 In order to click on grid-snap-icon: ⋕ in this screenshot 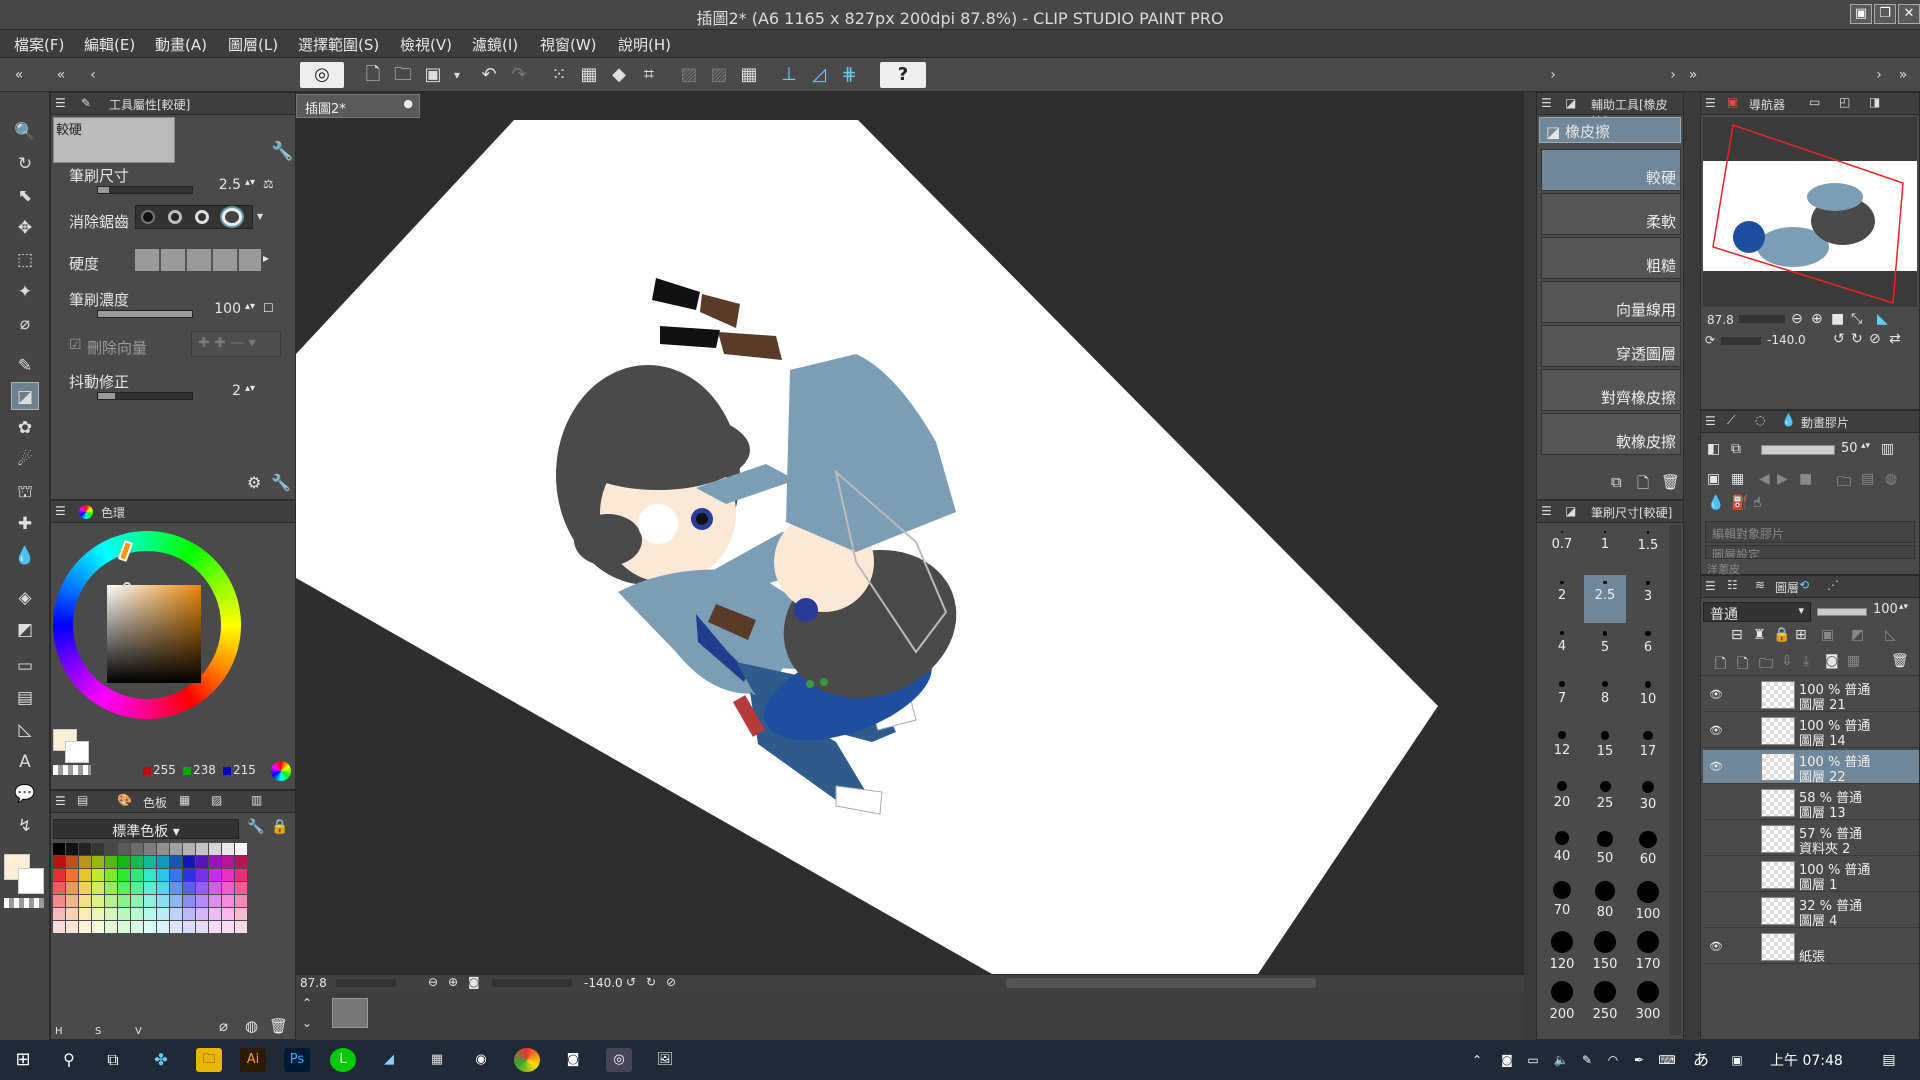, I will do `click(849, 75)`.